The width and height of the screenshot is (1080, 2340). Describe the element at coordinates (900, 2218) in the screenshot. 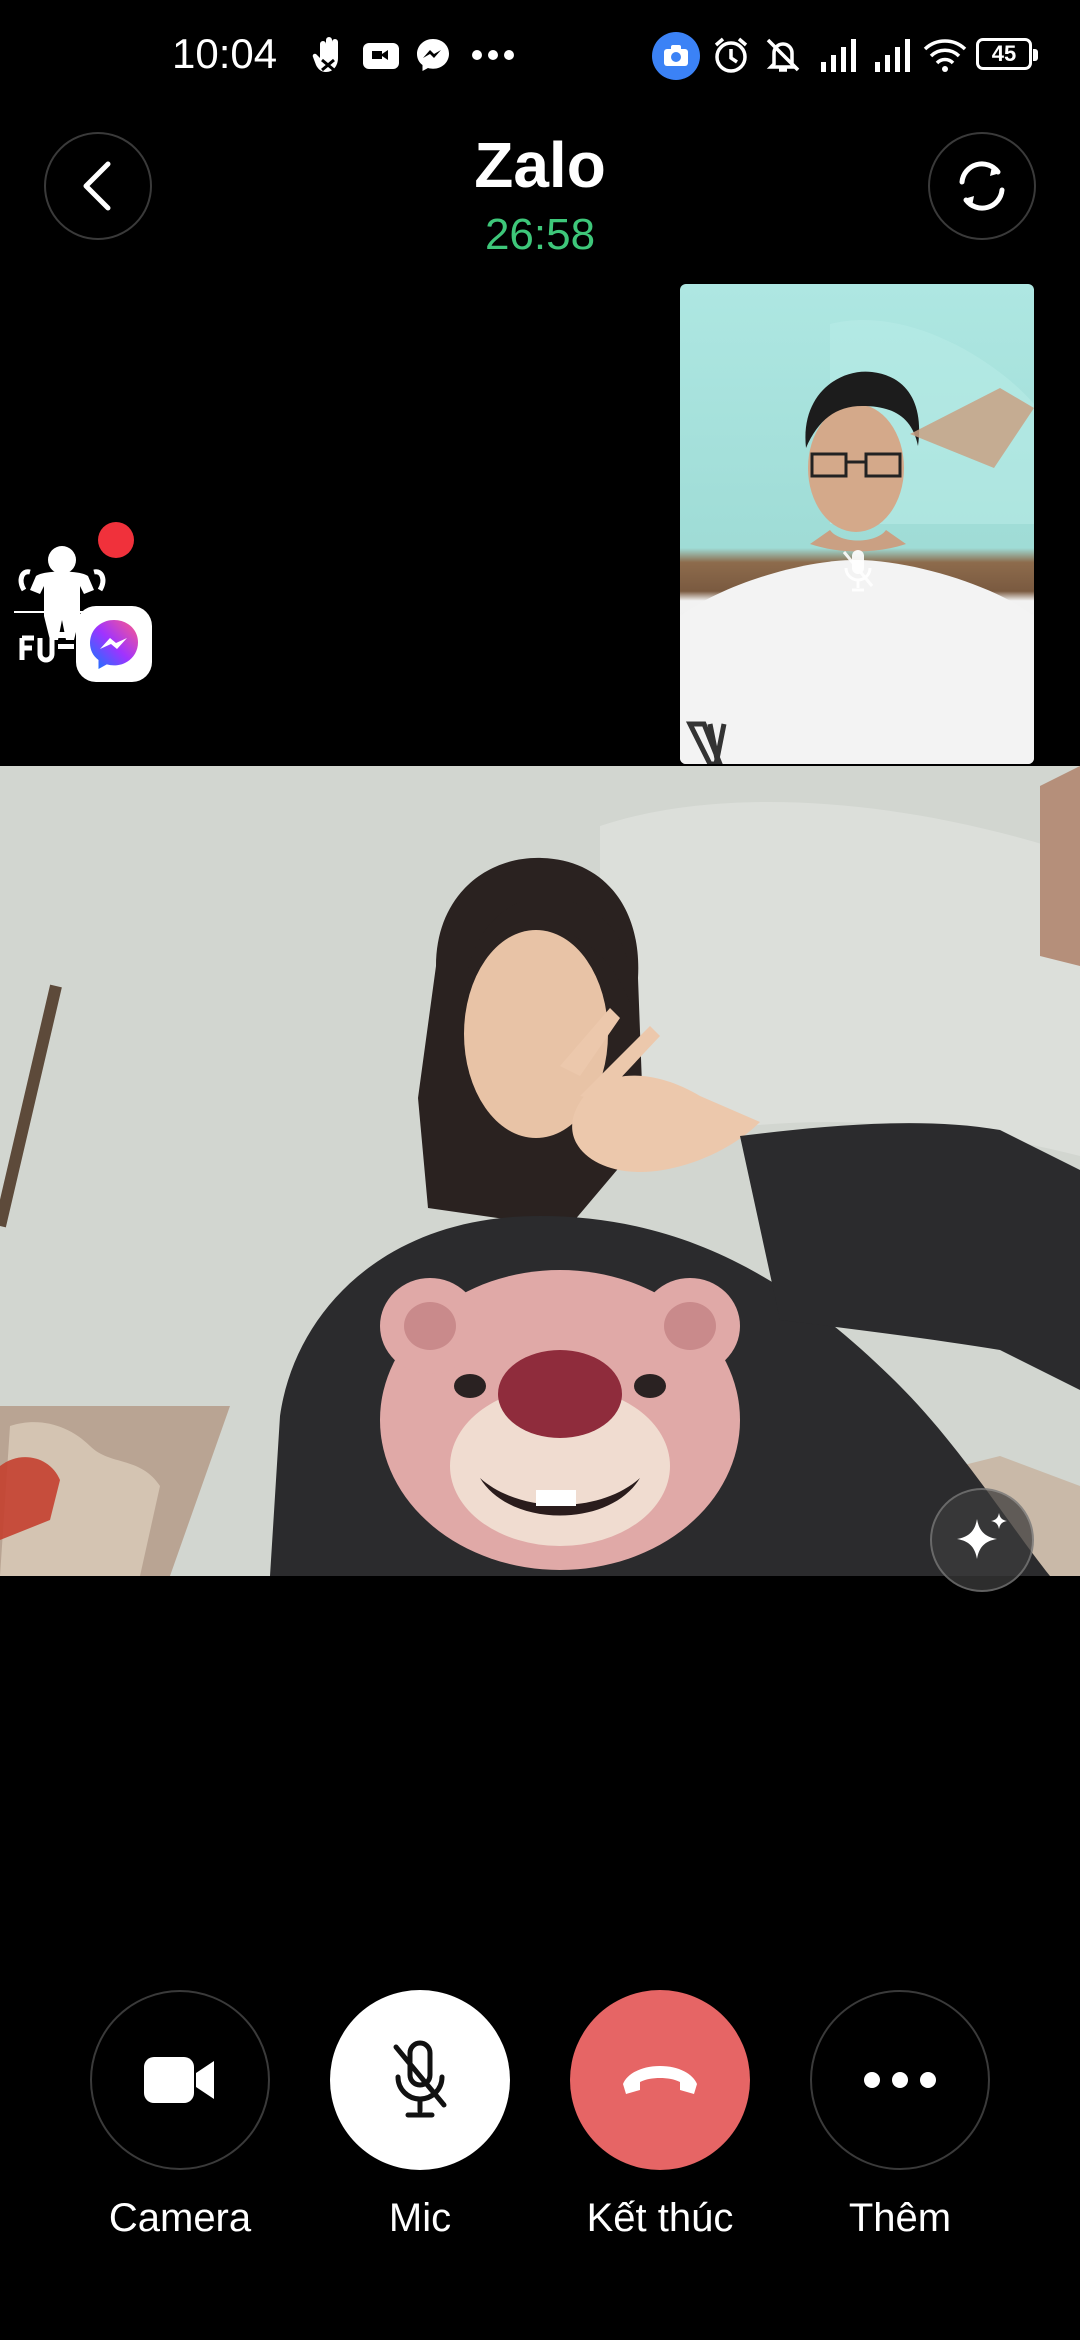

I see `more-label: Thêm` at that location.